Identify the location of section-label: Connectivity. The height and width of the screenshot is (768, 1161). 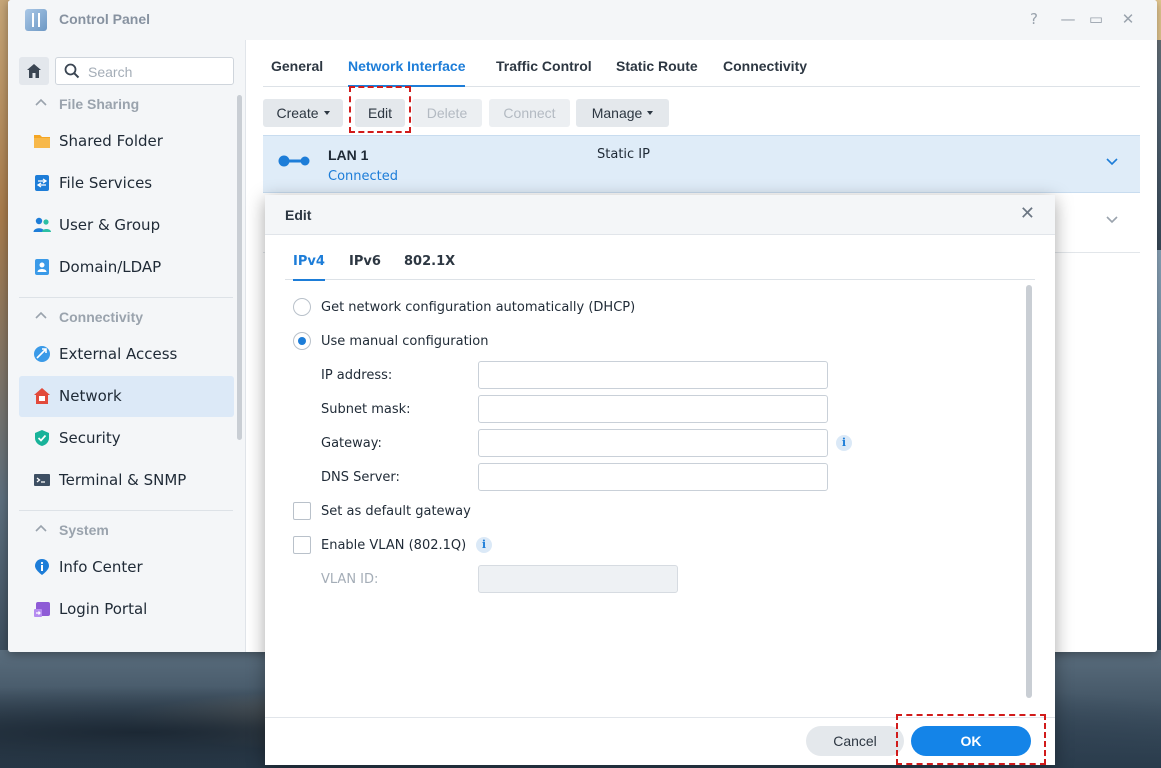
(101, 317).